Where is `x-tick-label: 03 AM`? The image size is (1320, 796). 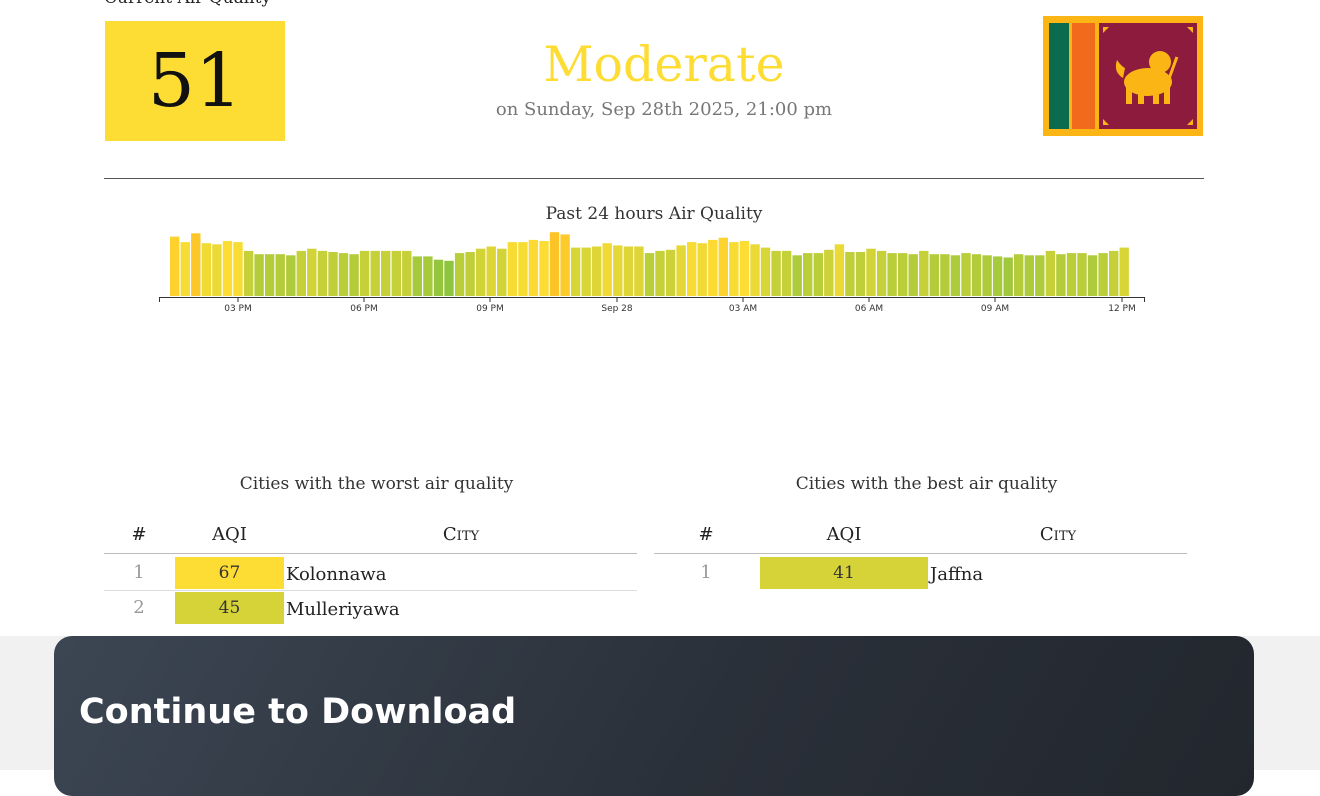
x-tick-label: 03 AM is located at coordinates (743, 309).